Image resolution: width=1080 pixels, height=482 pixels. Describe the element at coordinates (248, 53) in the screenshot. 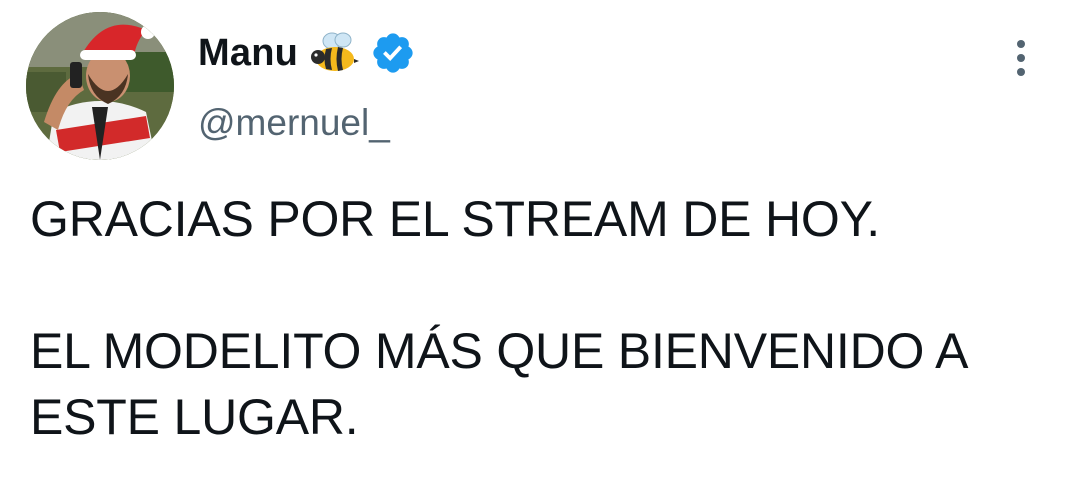

I see `display-name: Manu` at that location.